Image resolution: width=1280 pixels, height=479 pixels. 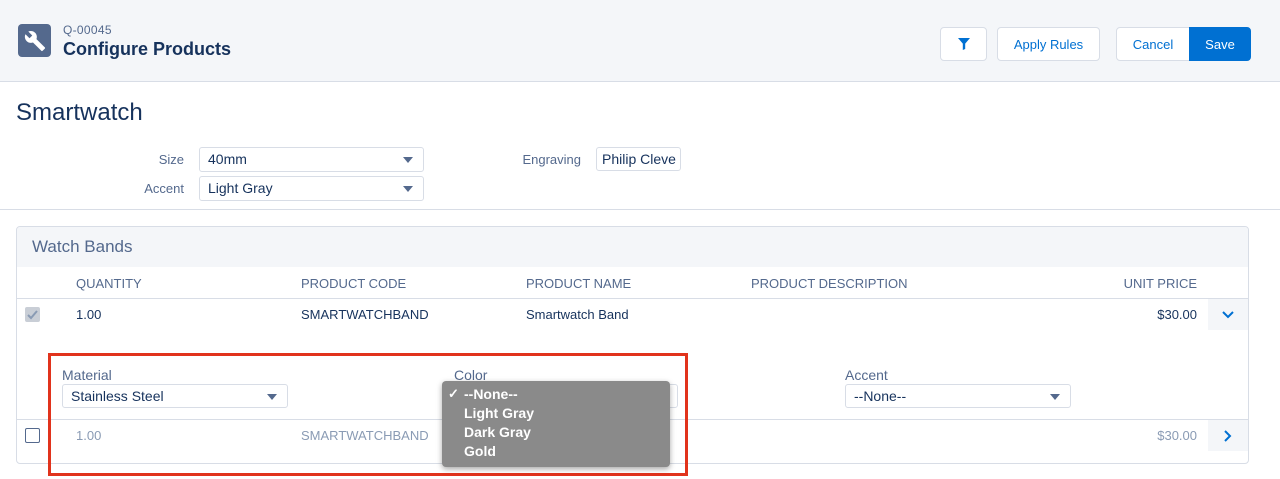 I want to click on accent-config-label: Accent, so click(x=866, y=375).